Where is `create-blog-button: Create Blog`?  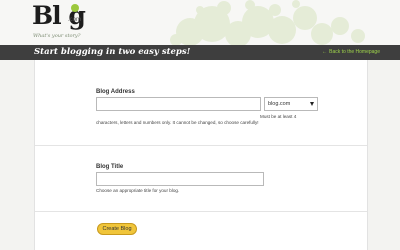
create-blog-button: Create Blog is located at coordinates (117, 229).